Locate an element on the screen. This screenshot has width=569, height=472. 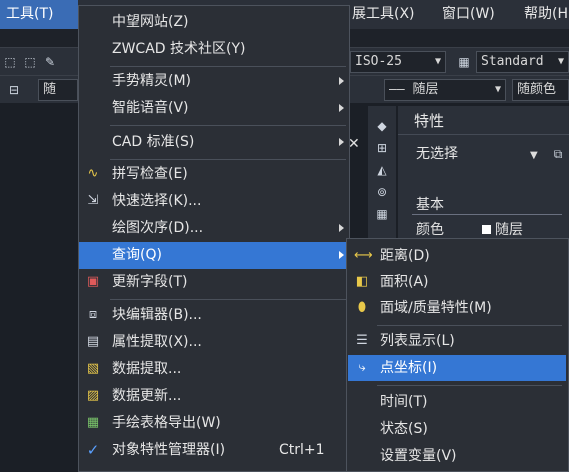
submenu-item-label: 面积(A) is located at coordinates (404, 282).